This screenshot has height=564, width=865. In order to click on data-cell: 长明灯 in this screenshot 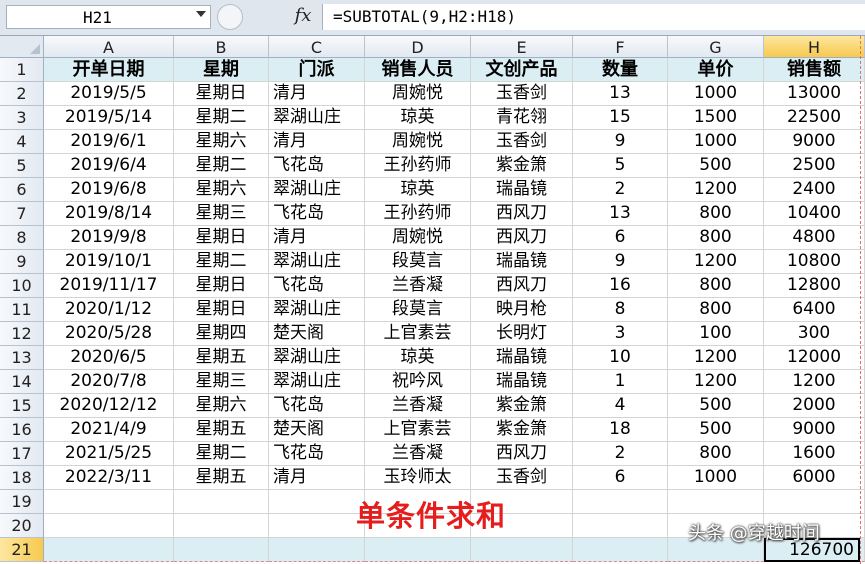, I will do `click(522, 334)`.